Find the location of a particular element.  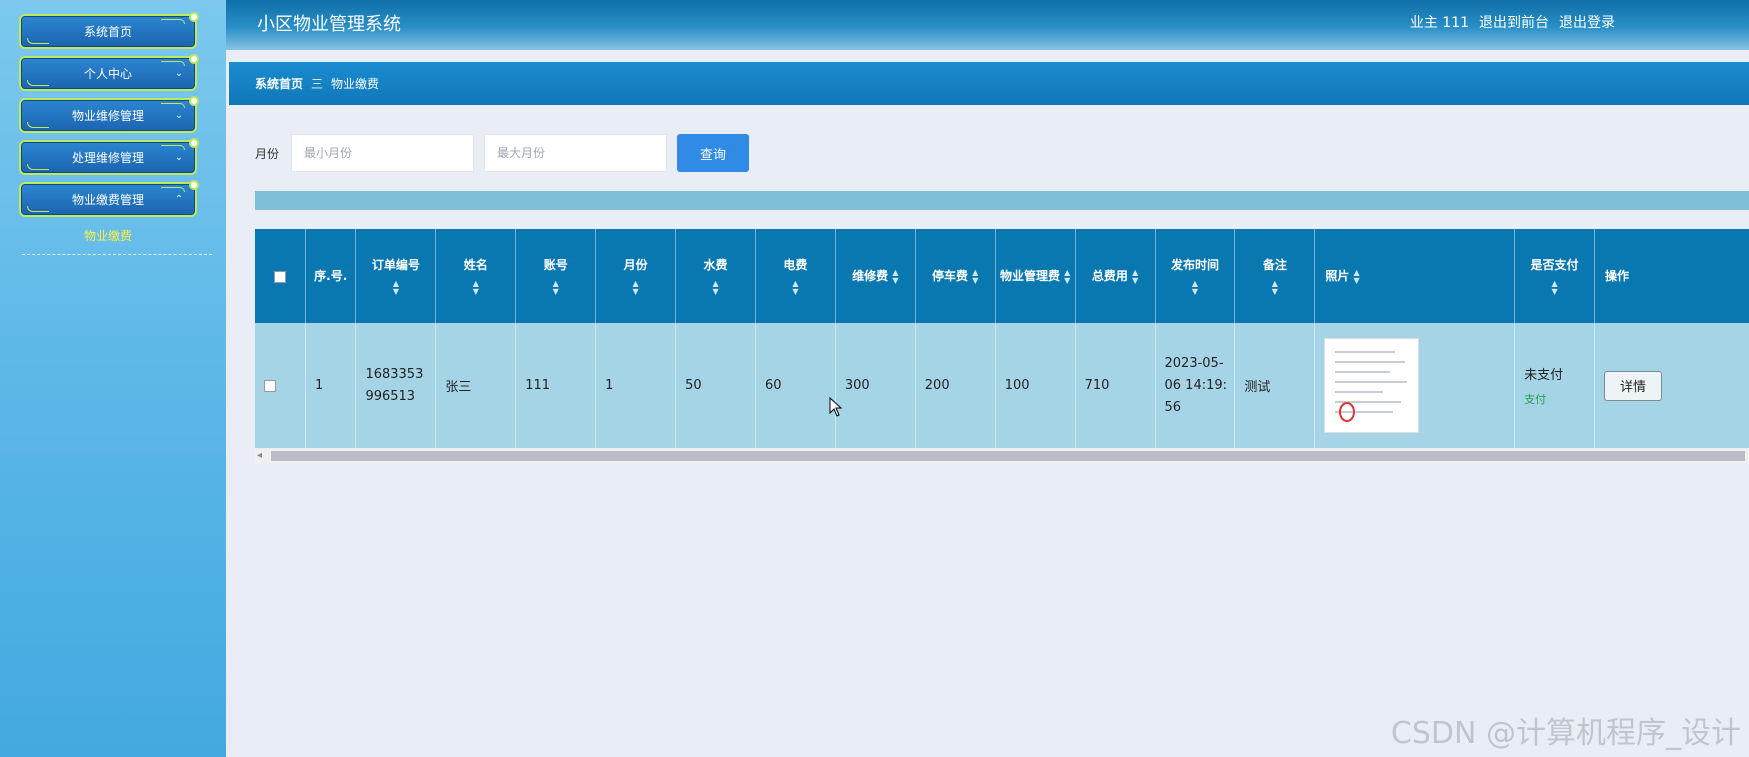

row-checkbox is located at coordinates (270, 385).